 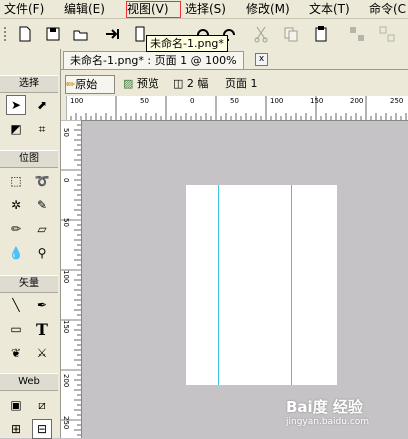 I want to click on line-tool: ╲, so click(x=16, y=305).